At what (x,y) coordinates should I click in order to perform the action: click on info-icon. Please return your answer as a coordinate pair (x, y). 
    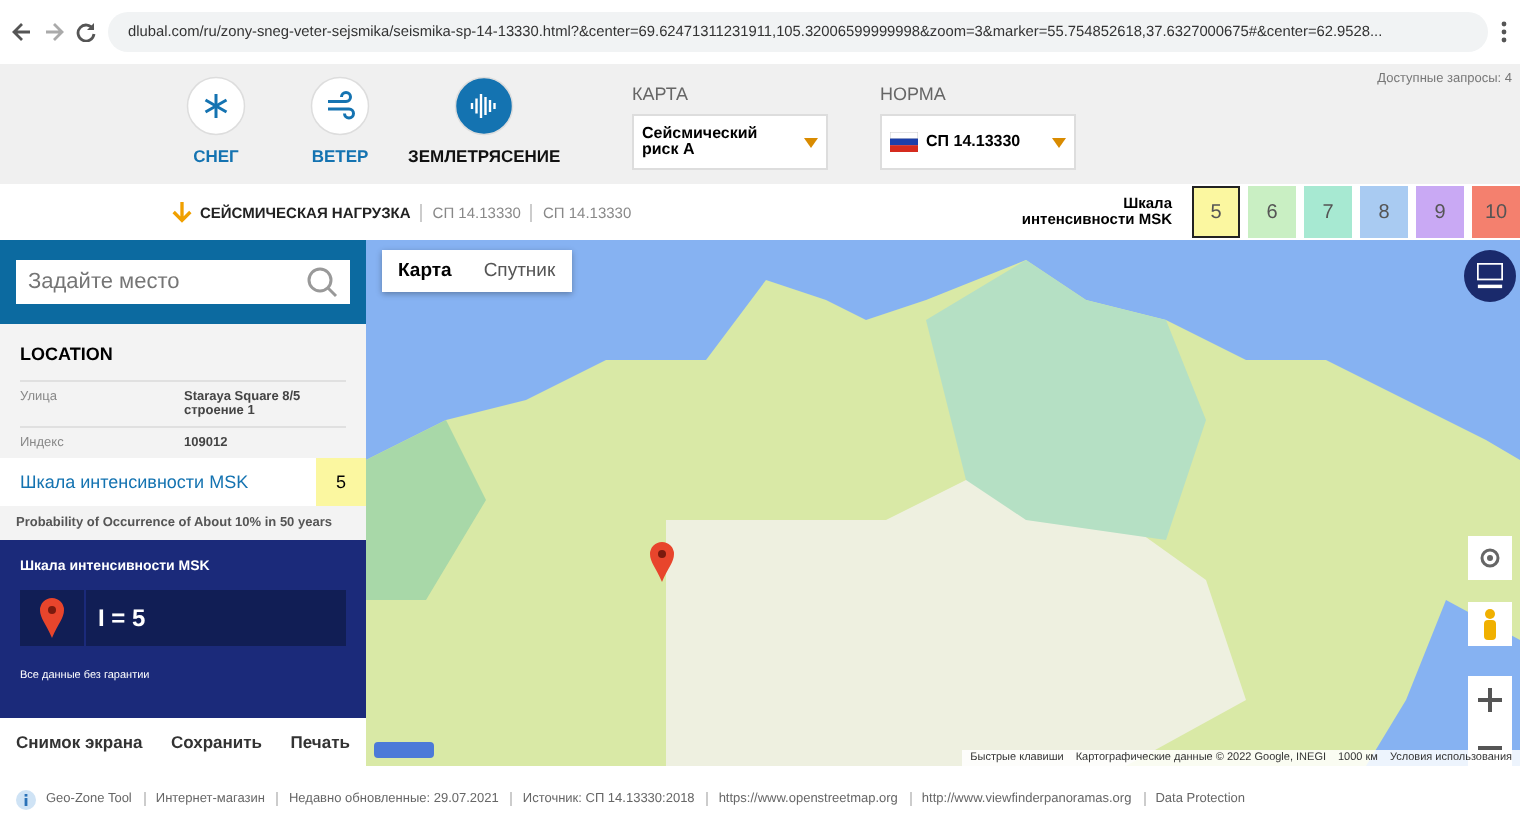
    Looking at the image, I should click on (26, 799).